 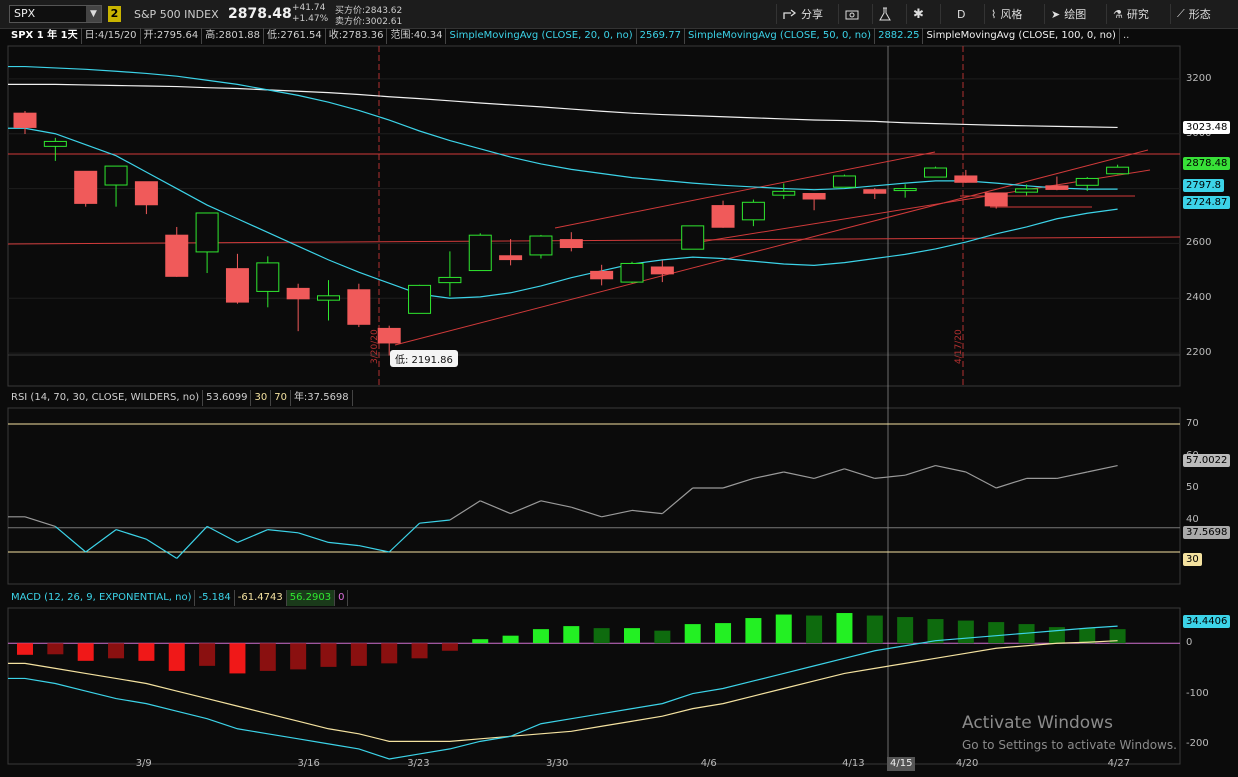 I want to click on studies-button: ⚗ 研究, so click(x=1136, y=14).